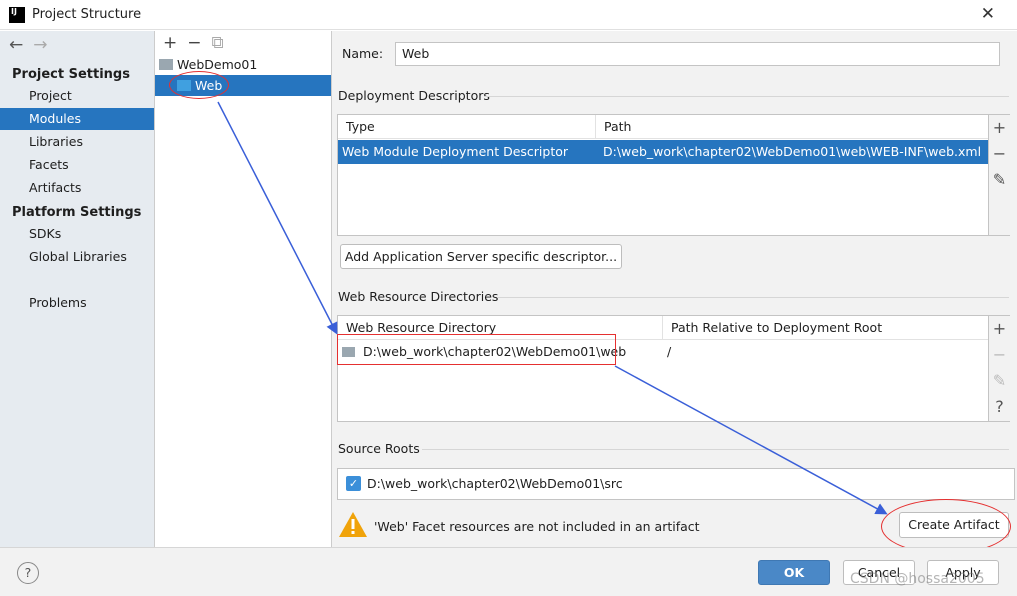 Image resolution: width=1017 pixels, height=596 pixels. I want to click on sidebar-item-facets: Facets, so click(77, 165).